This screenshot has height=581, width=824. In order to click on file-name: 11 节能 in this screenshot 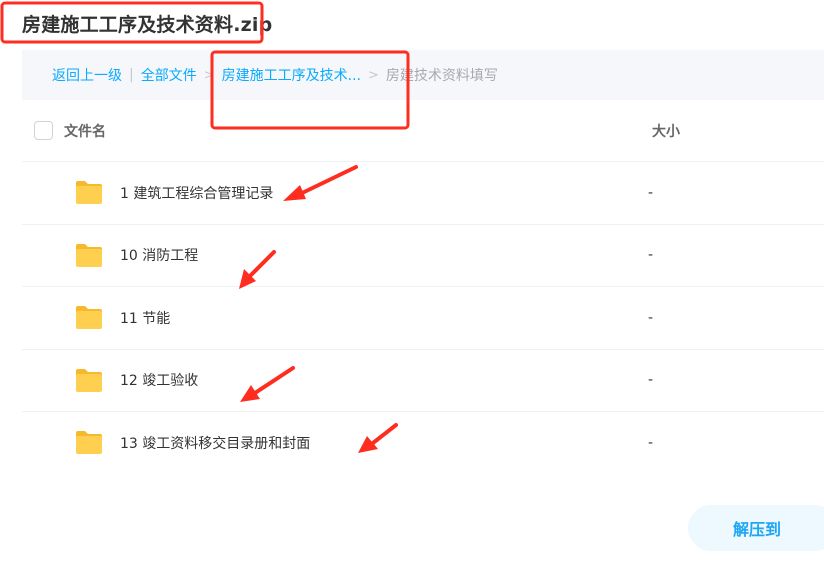, I will do `click(145, 318)`.